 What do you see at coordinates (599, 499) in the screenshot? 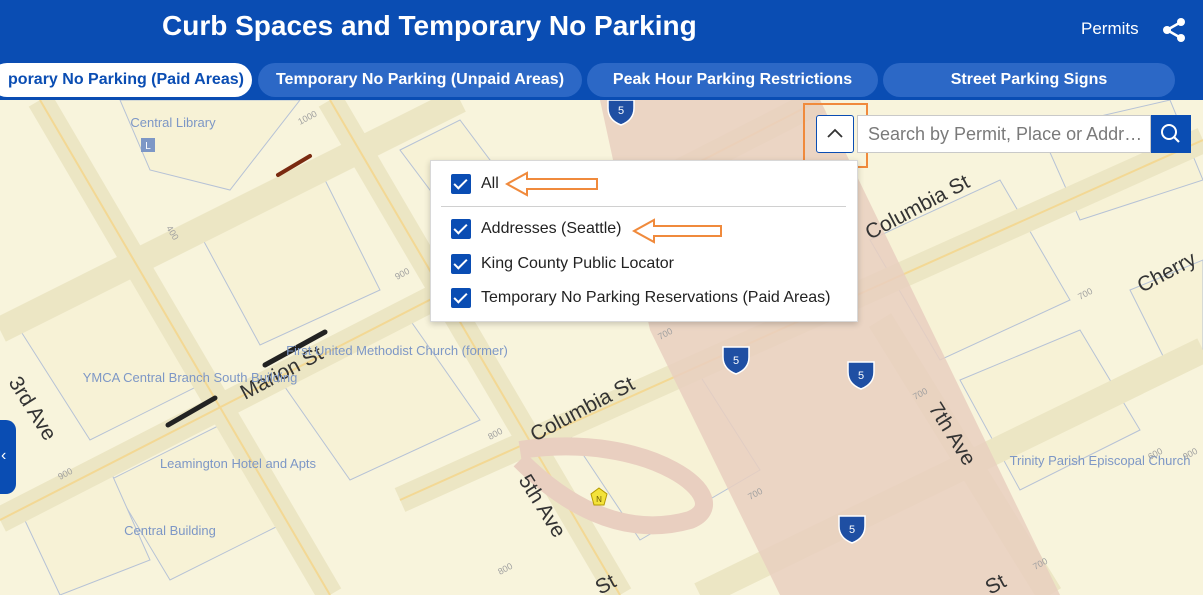
I see `svg-text: N` at bounding box center [599, 499].